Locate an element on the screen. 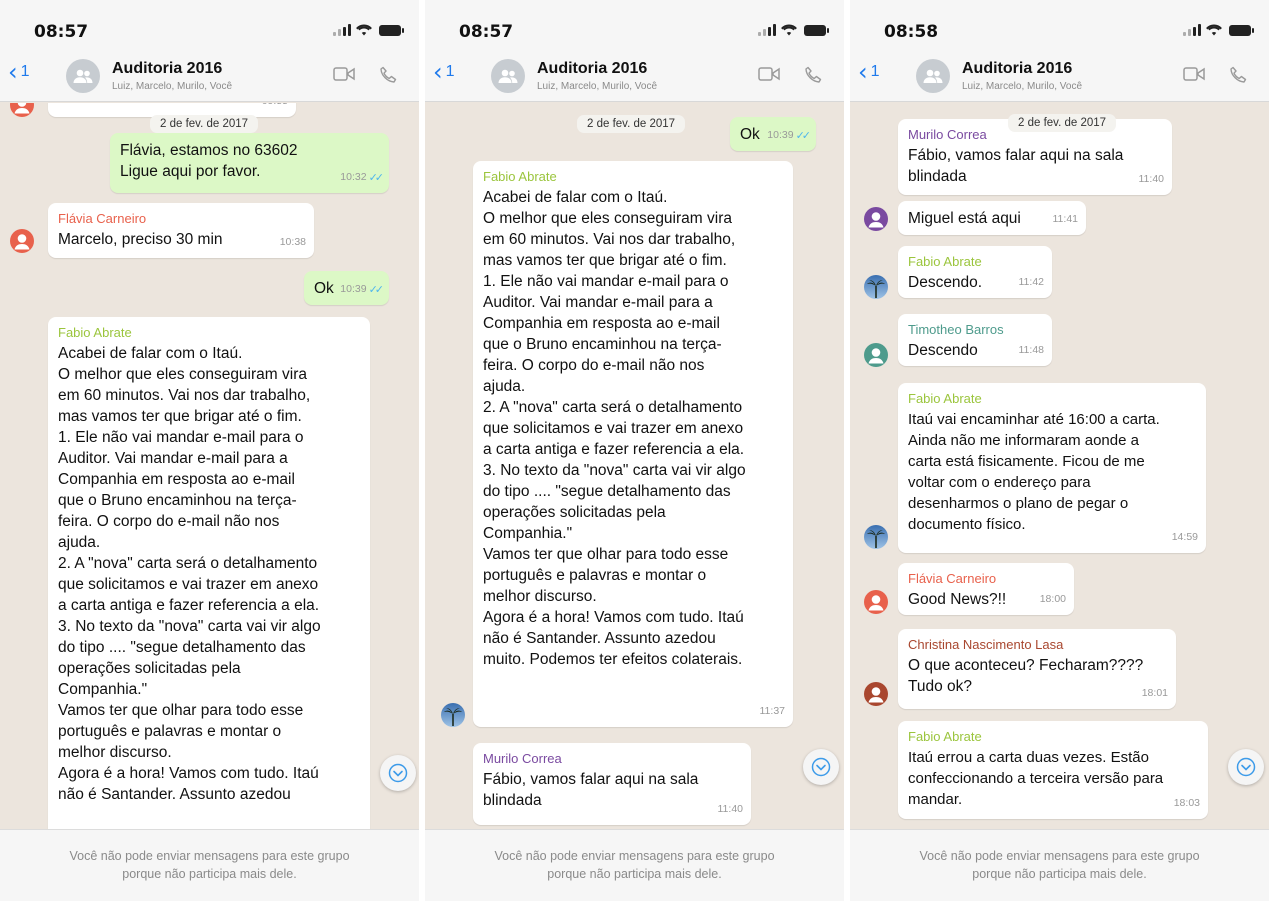 This screenshot has width=1269, height=901. message-time: 18:03 is located at coordinates (1186, 803).